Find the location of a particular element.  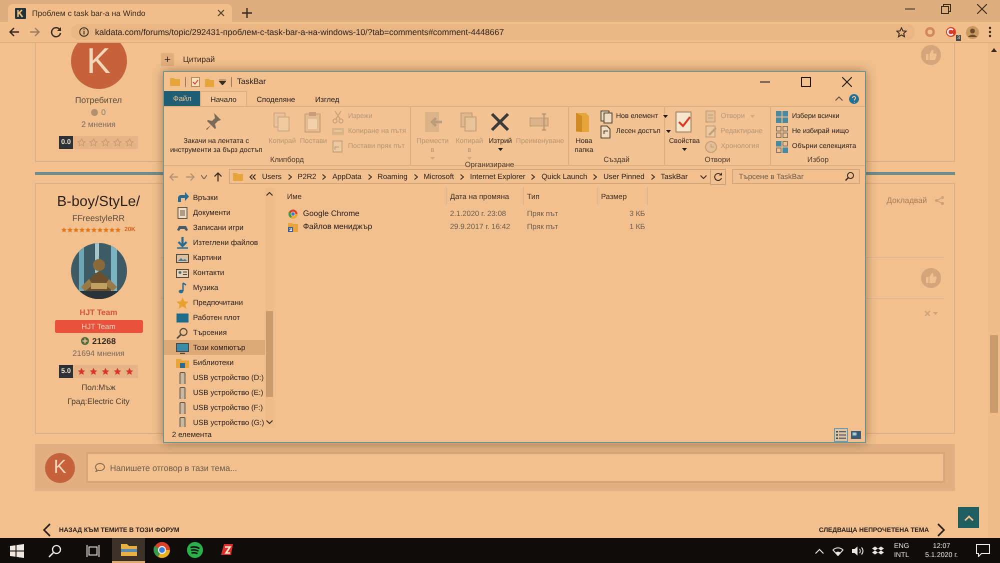

file-name: Google Chrome is located at coordinates (331, 213).